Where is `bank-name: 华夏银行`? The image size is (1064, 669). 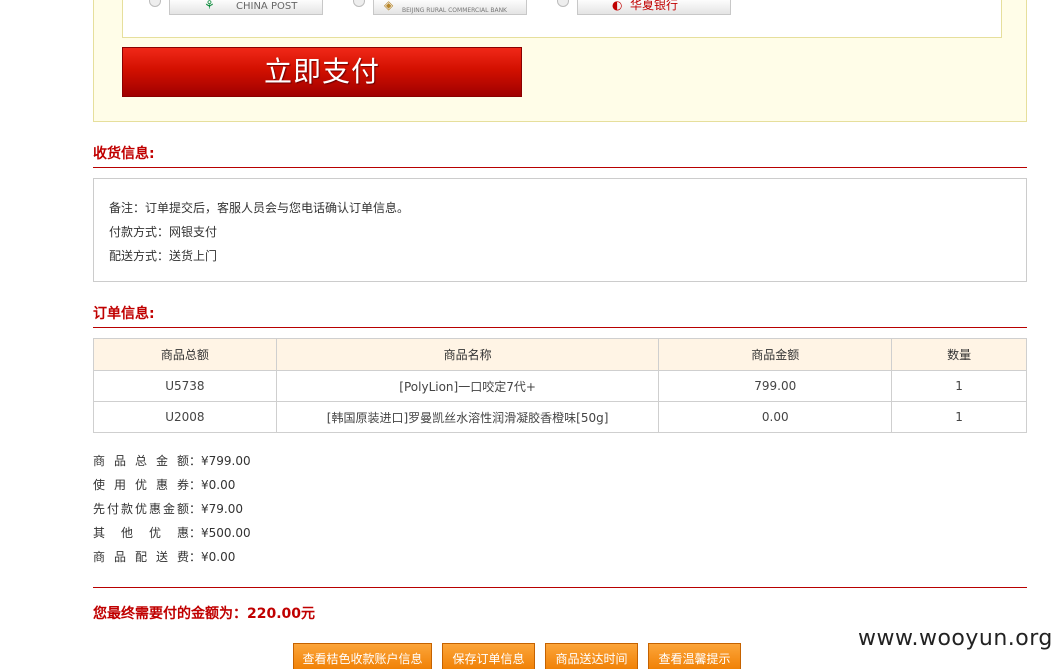
bank-name: 华夏银行 is located at coordinates (654, 6).